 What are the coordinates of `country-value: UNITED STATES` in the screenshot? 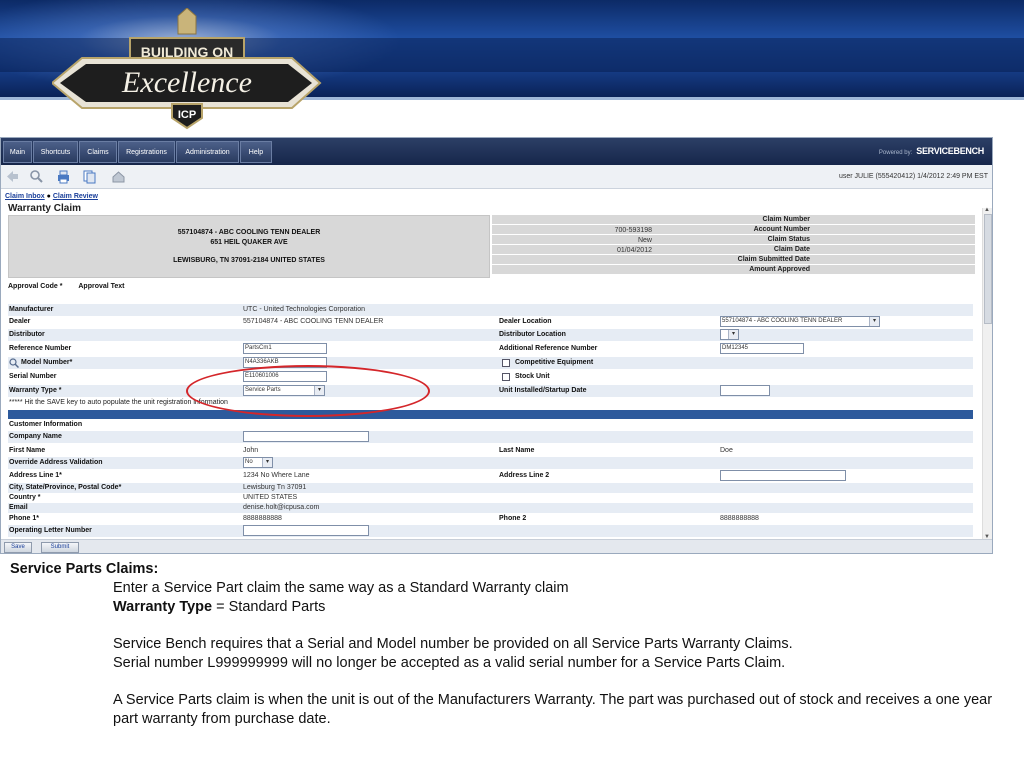 It's located at (270, 497).